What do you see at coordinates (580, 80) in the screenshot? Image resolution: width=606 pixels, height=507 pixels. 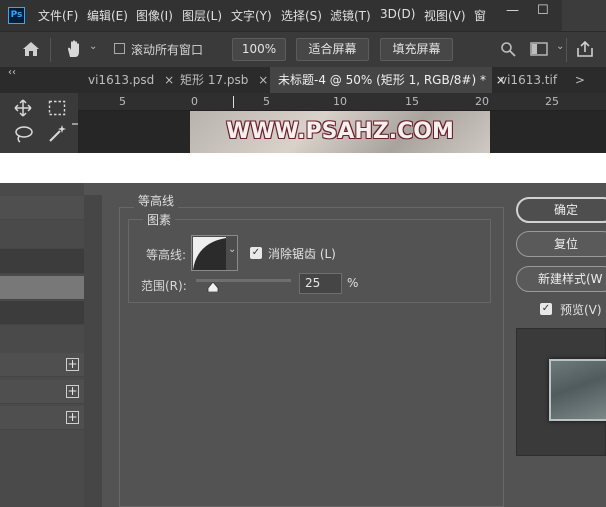 I see `tab-overflow-icon: >` at bounding box center [580, 80].